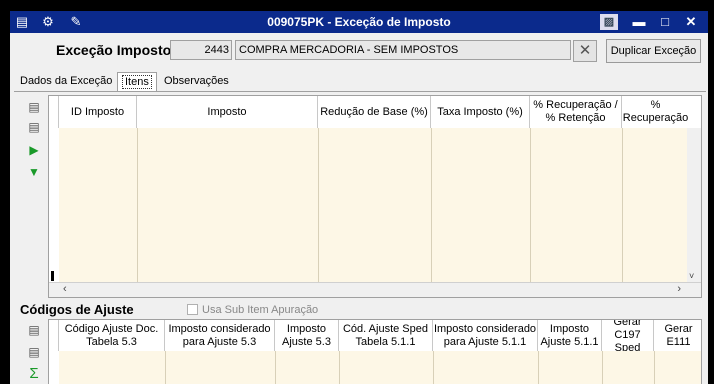 Image resolution: width=714 pixels, height=384 pixels. Describe the element at coordinates (66, 82) in the screenshot. I see `tab-dados-excecao: Dados da Exceção` at that location.